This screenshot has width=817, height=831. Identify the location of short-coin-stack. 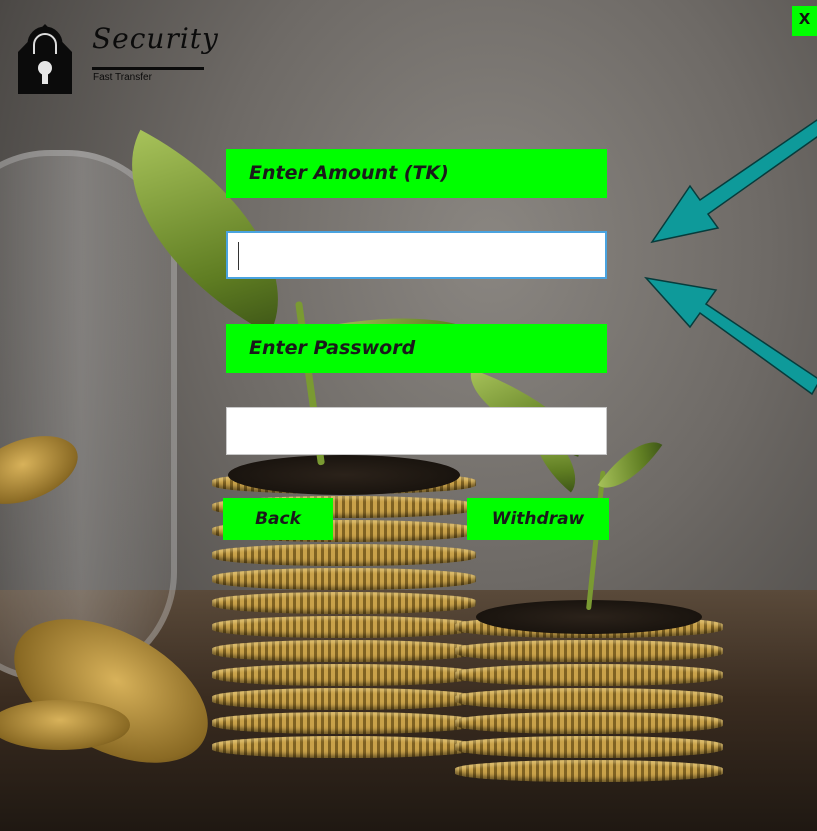
(589, 700).